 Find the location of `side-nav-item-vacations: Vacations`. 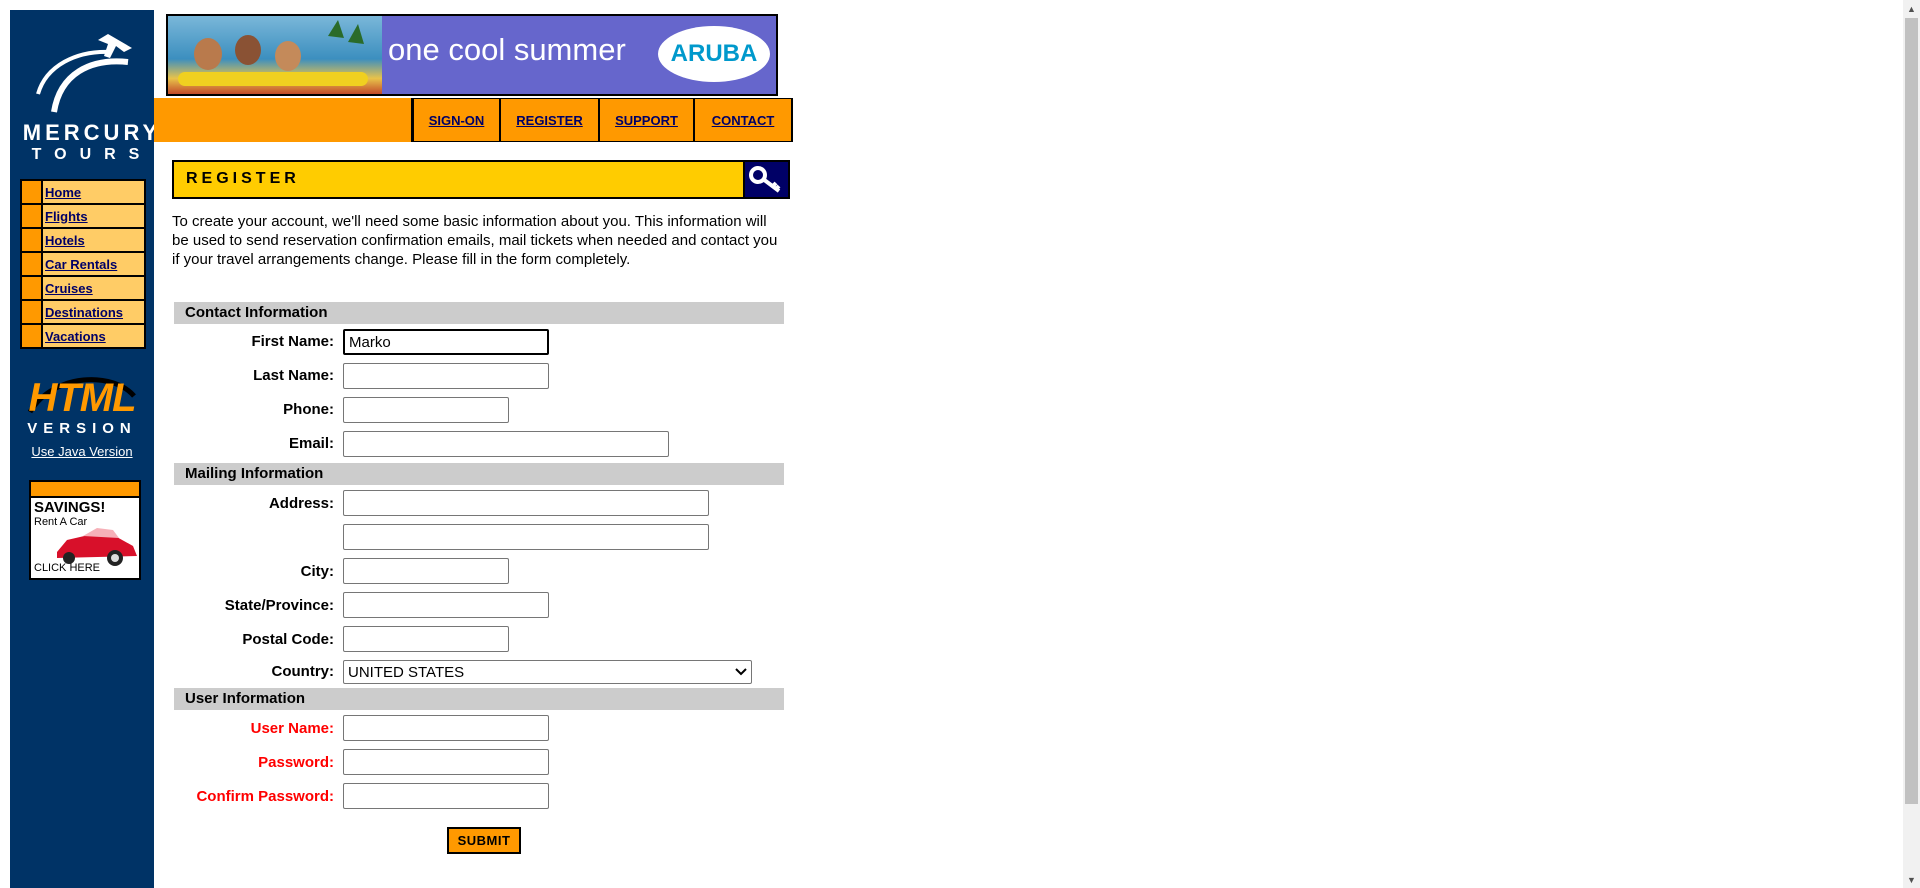

side-nav-item-vacations: Vacations is located at coordinates (83, 336).